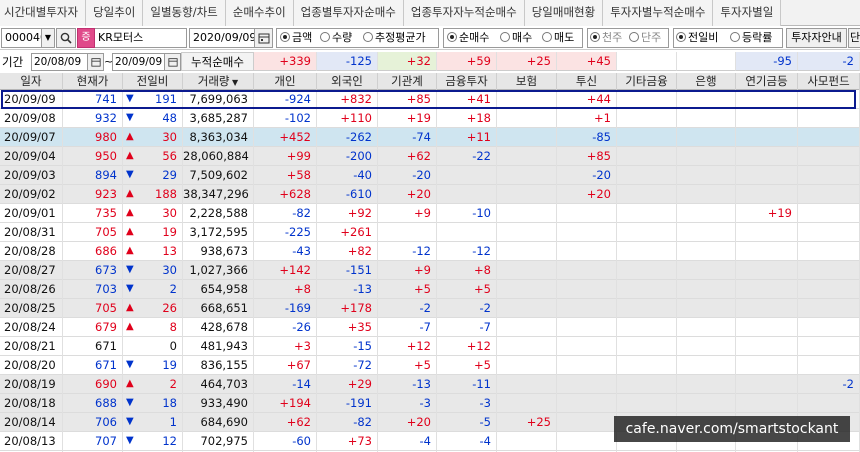 The width and height of the screenshot is (860, 452). Describe the element at coordinates (59, 62) in the screenshot. I see `period-from-input: 20/08/09` at that location.